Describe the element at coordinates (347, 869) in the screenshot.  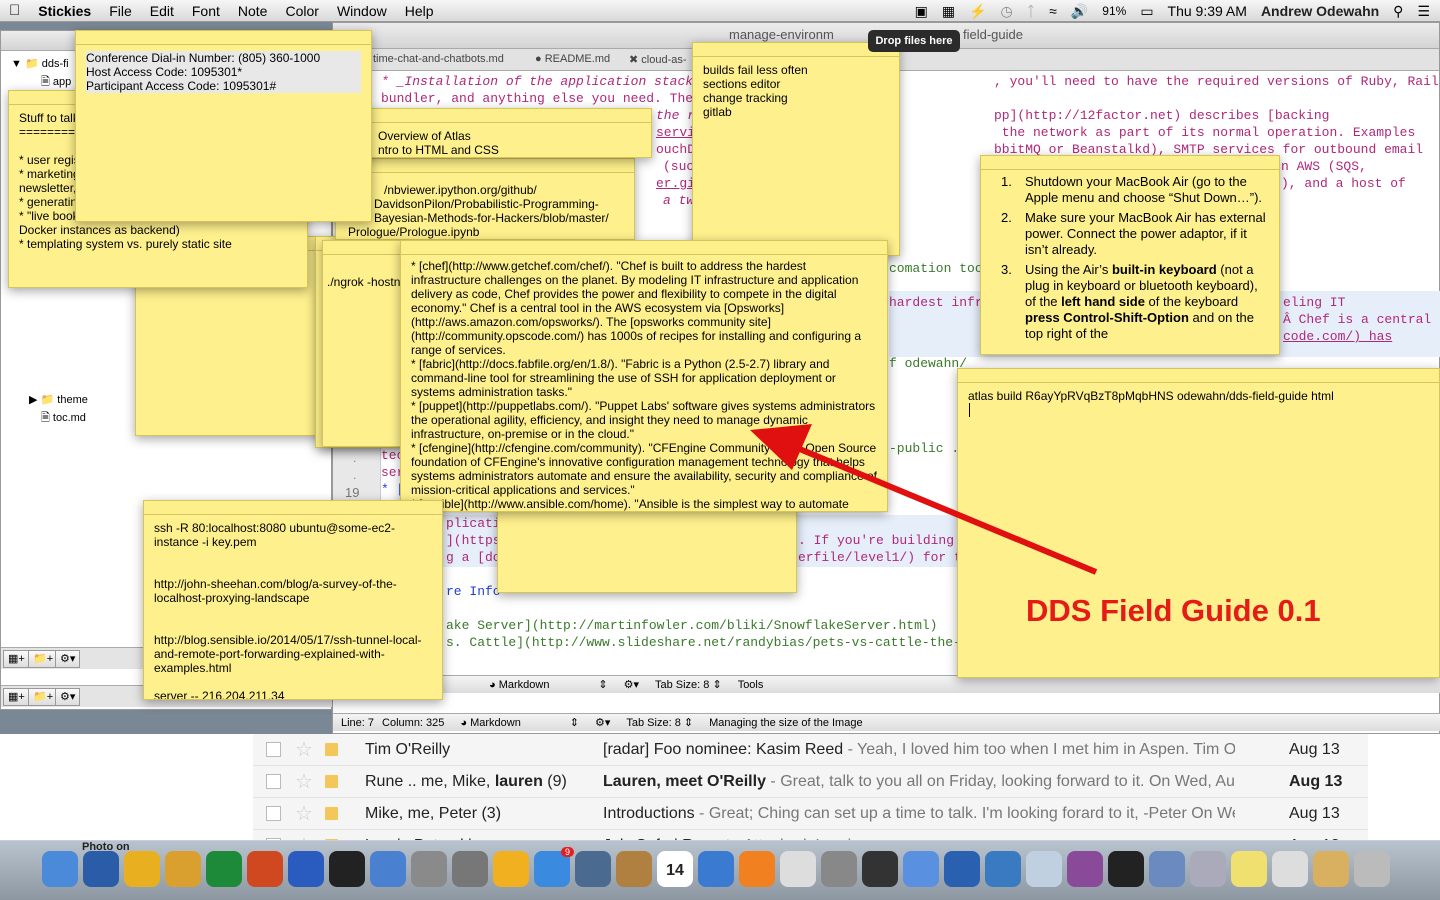
I see `terminal-icon` at that location.